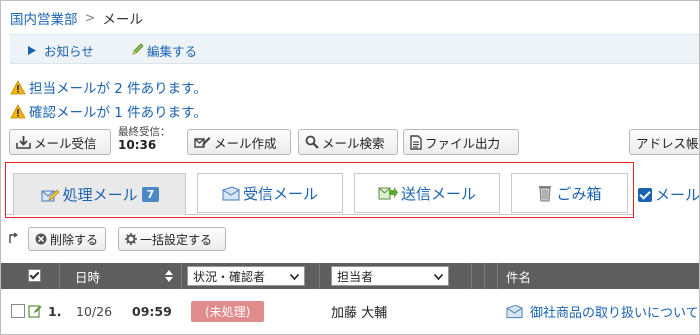 The height and width of the screenshot is (335, 700). I want to click on status-filter-value: 状況・確認者, so click(229, 276).